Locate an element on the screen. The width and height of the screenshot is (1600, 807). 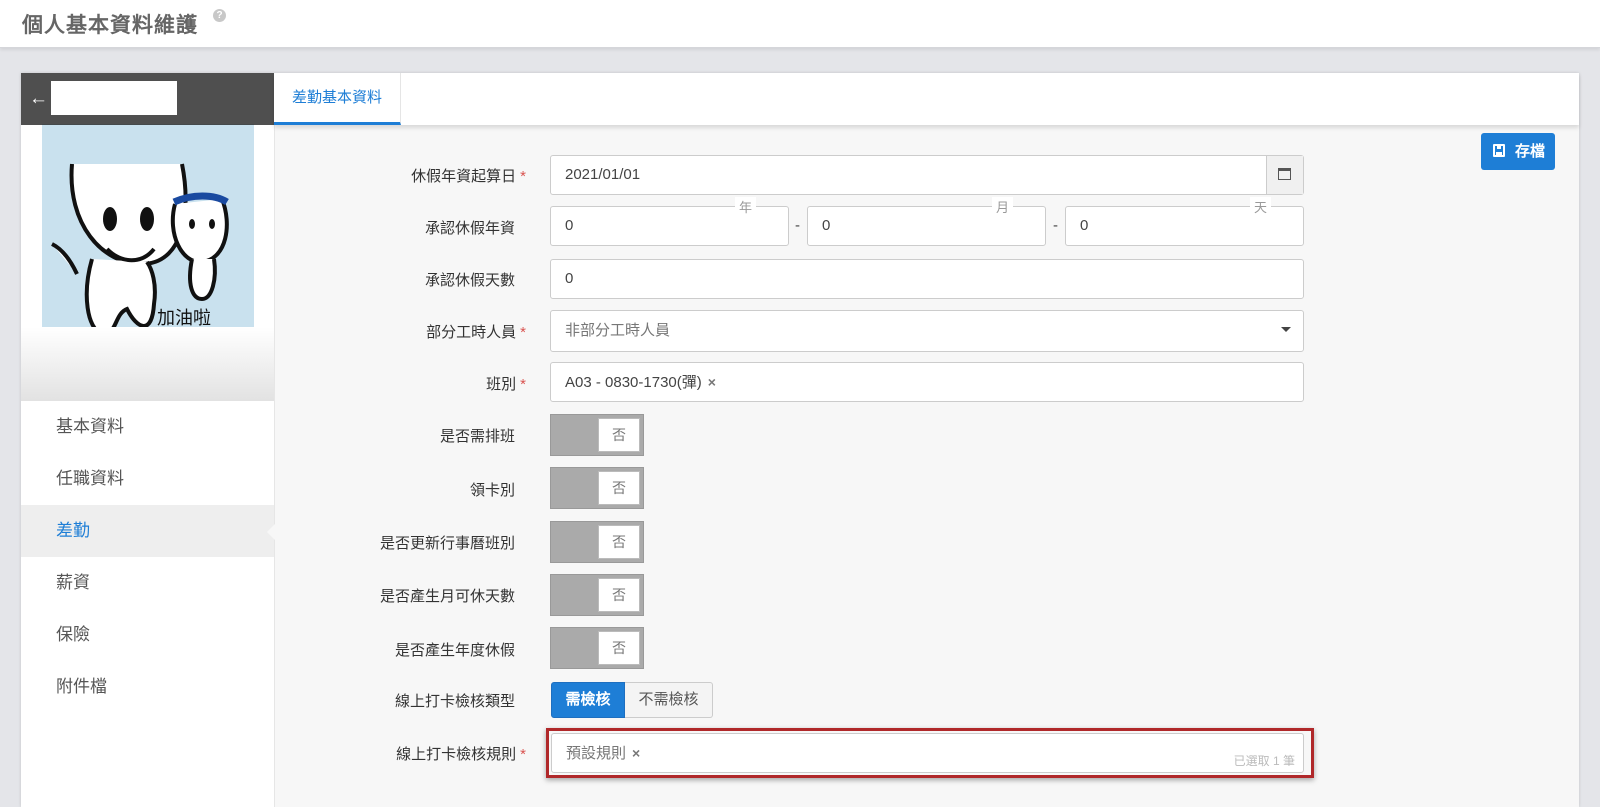
sidebar-item-salary: 薪資 is located at coordinates (147, 583).